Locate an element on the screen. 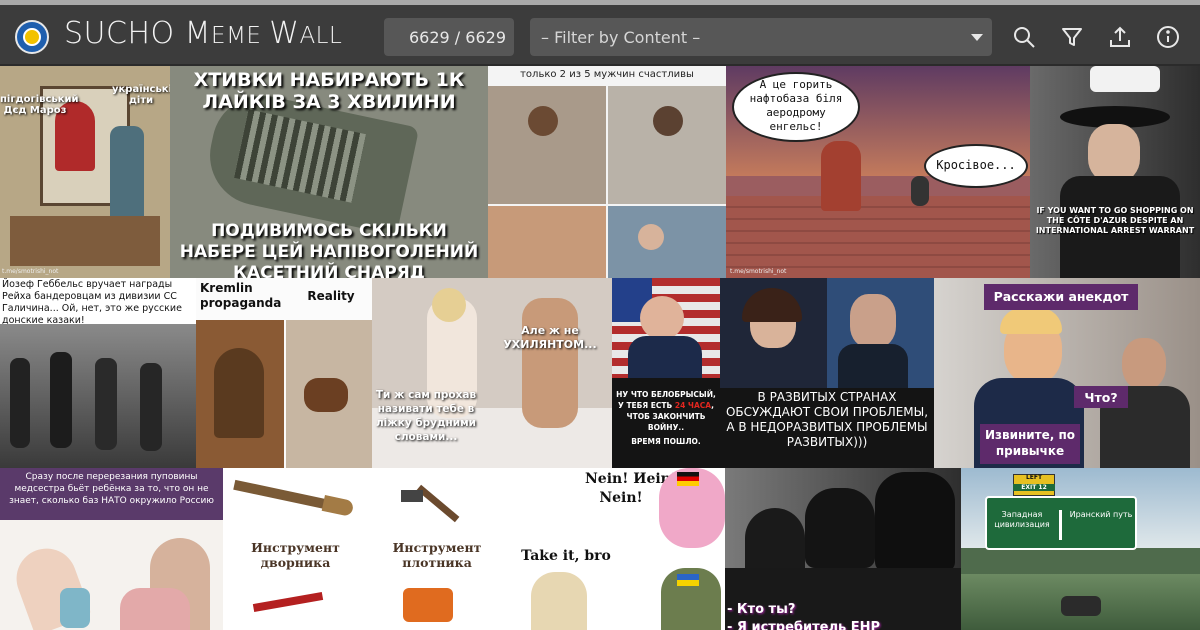 Image resolution: width=1200 pixels, height=630 pixels. filter-button is located at coordinates (1072, 37).